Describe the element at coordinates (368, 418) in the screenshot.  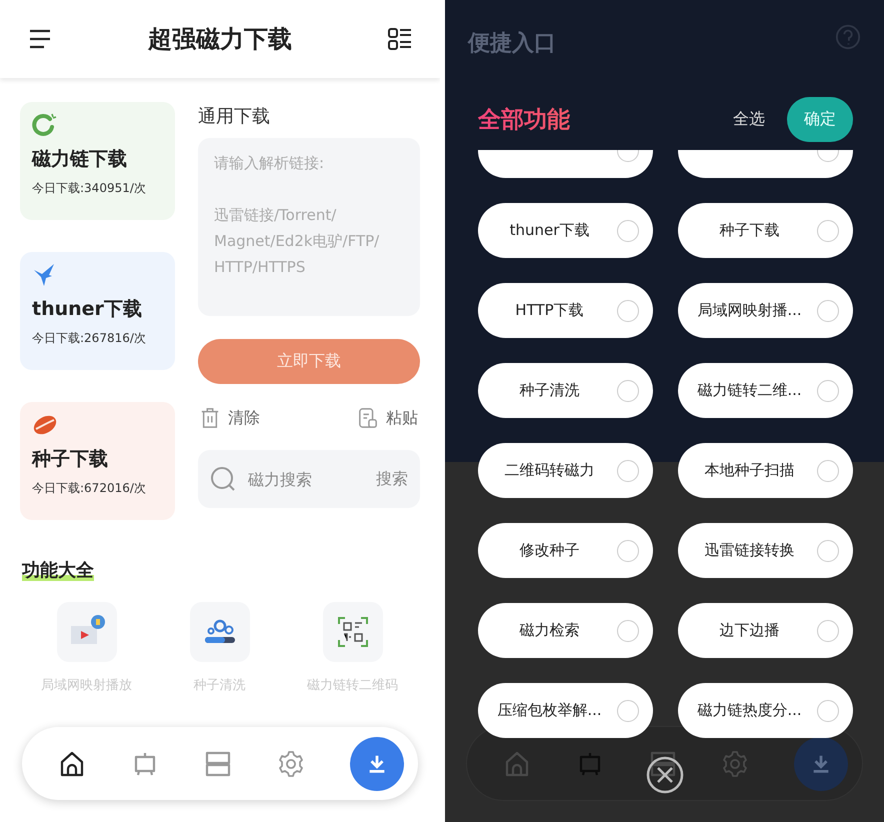
I see `clipboard-icon` at that location.